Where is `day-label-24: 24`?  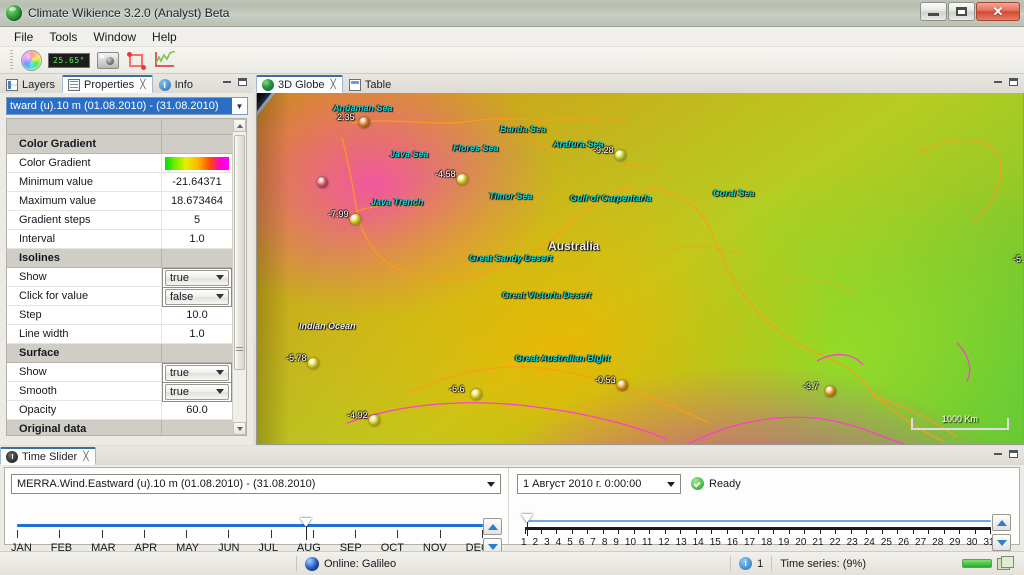 day-label-24: 24 is located at coordinates (869, 542).